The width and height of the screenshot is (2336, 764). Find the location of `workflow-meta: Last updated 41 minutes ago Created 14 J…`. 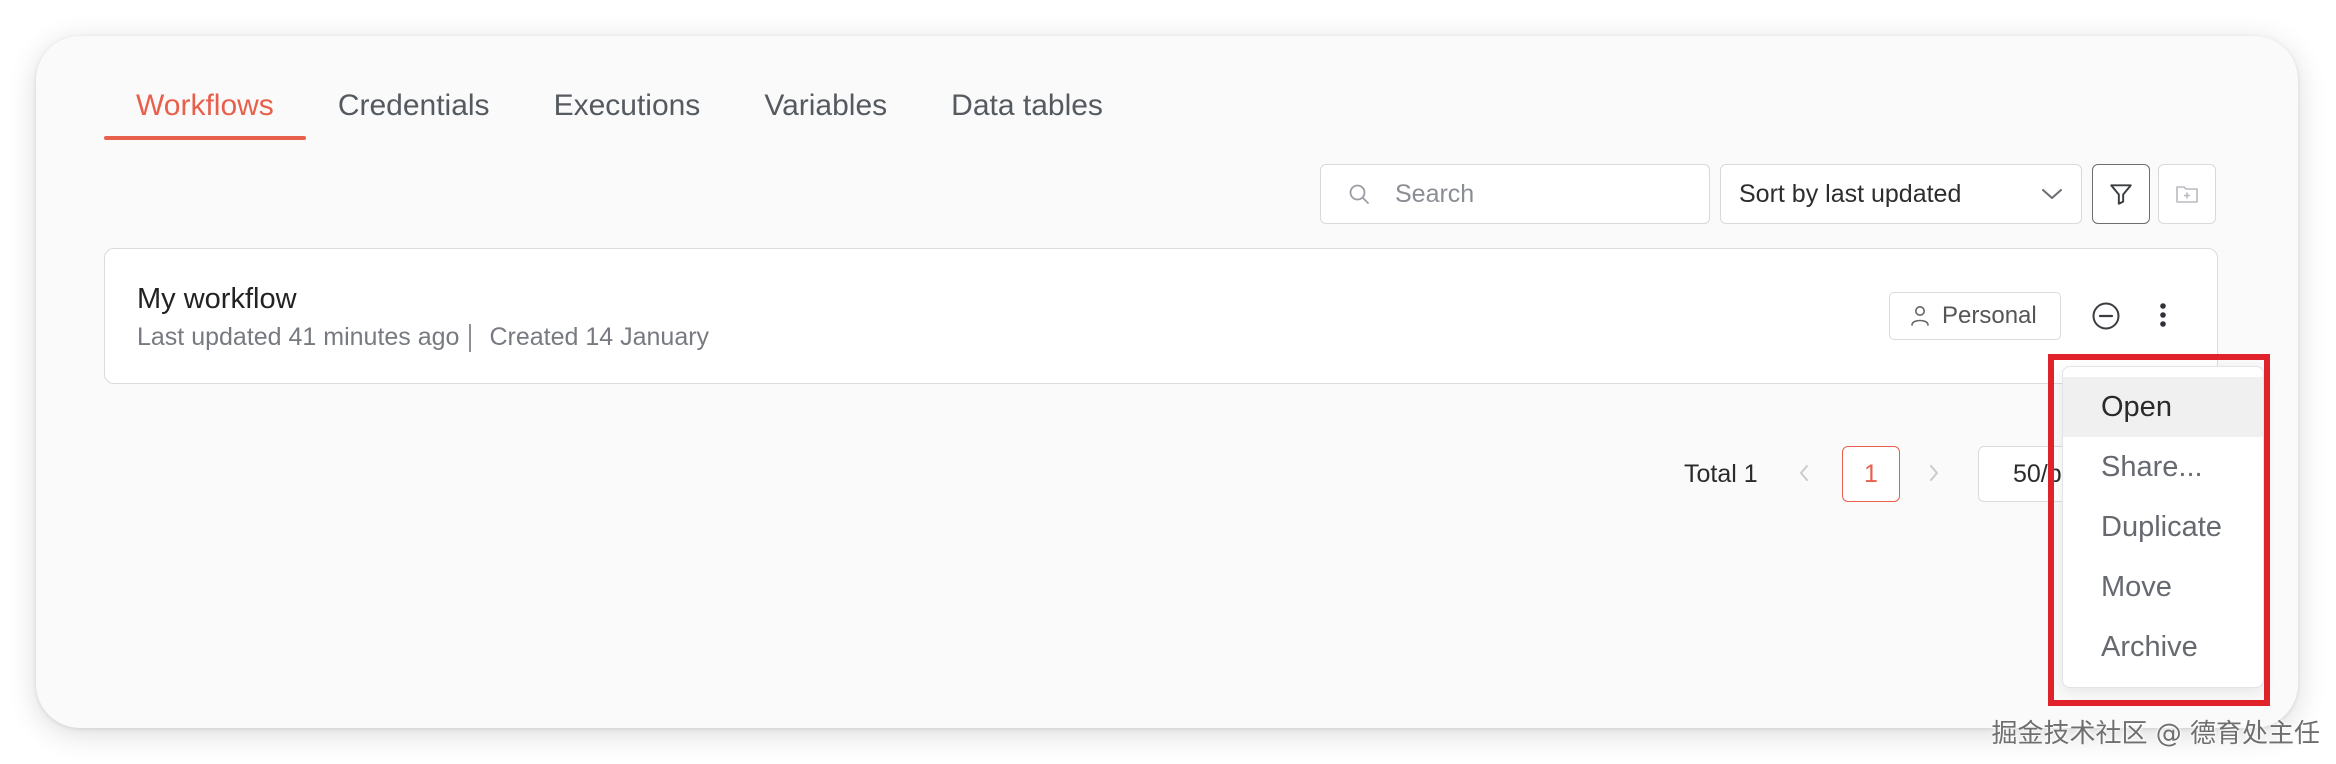

workflow-meta: Last updated 41 minutes ago Created 14 J… is located at coordinates (423, 337).